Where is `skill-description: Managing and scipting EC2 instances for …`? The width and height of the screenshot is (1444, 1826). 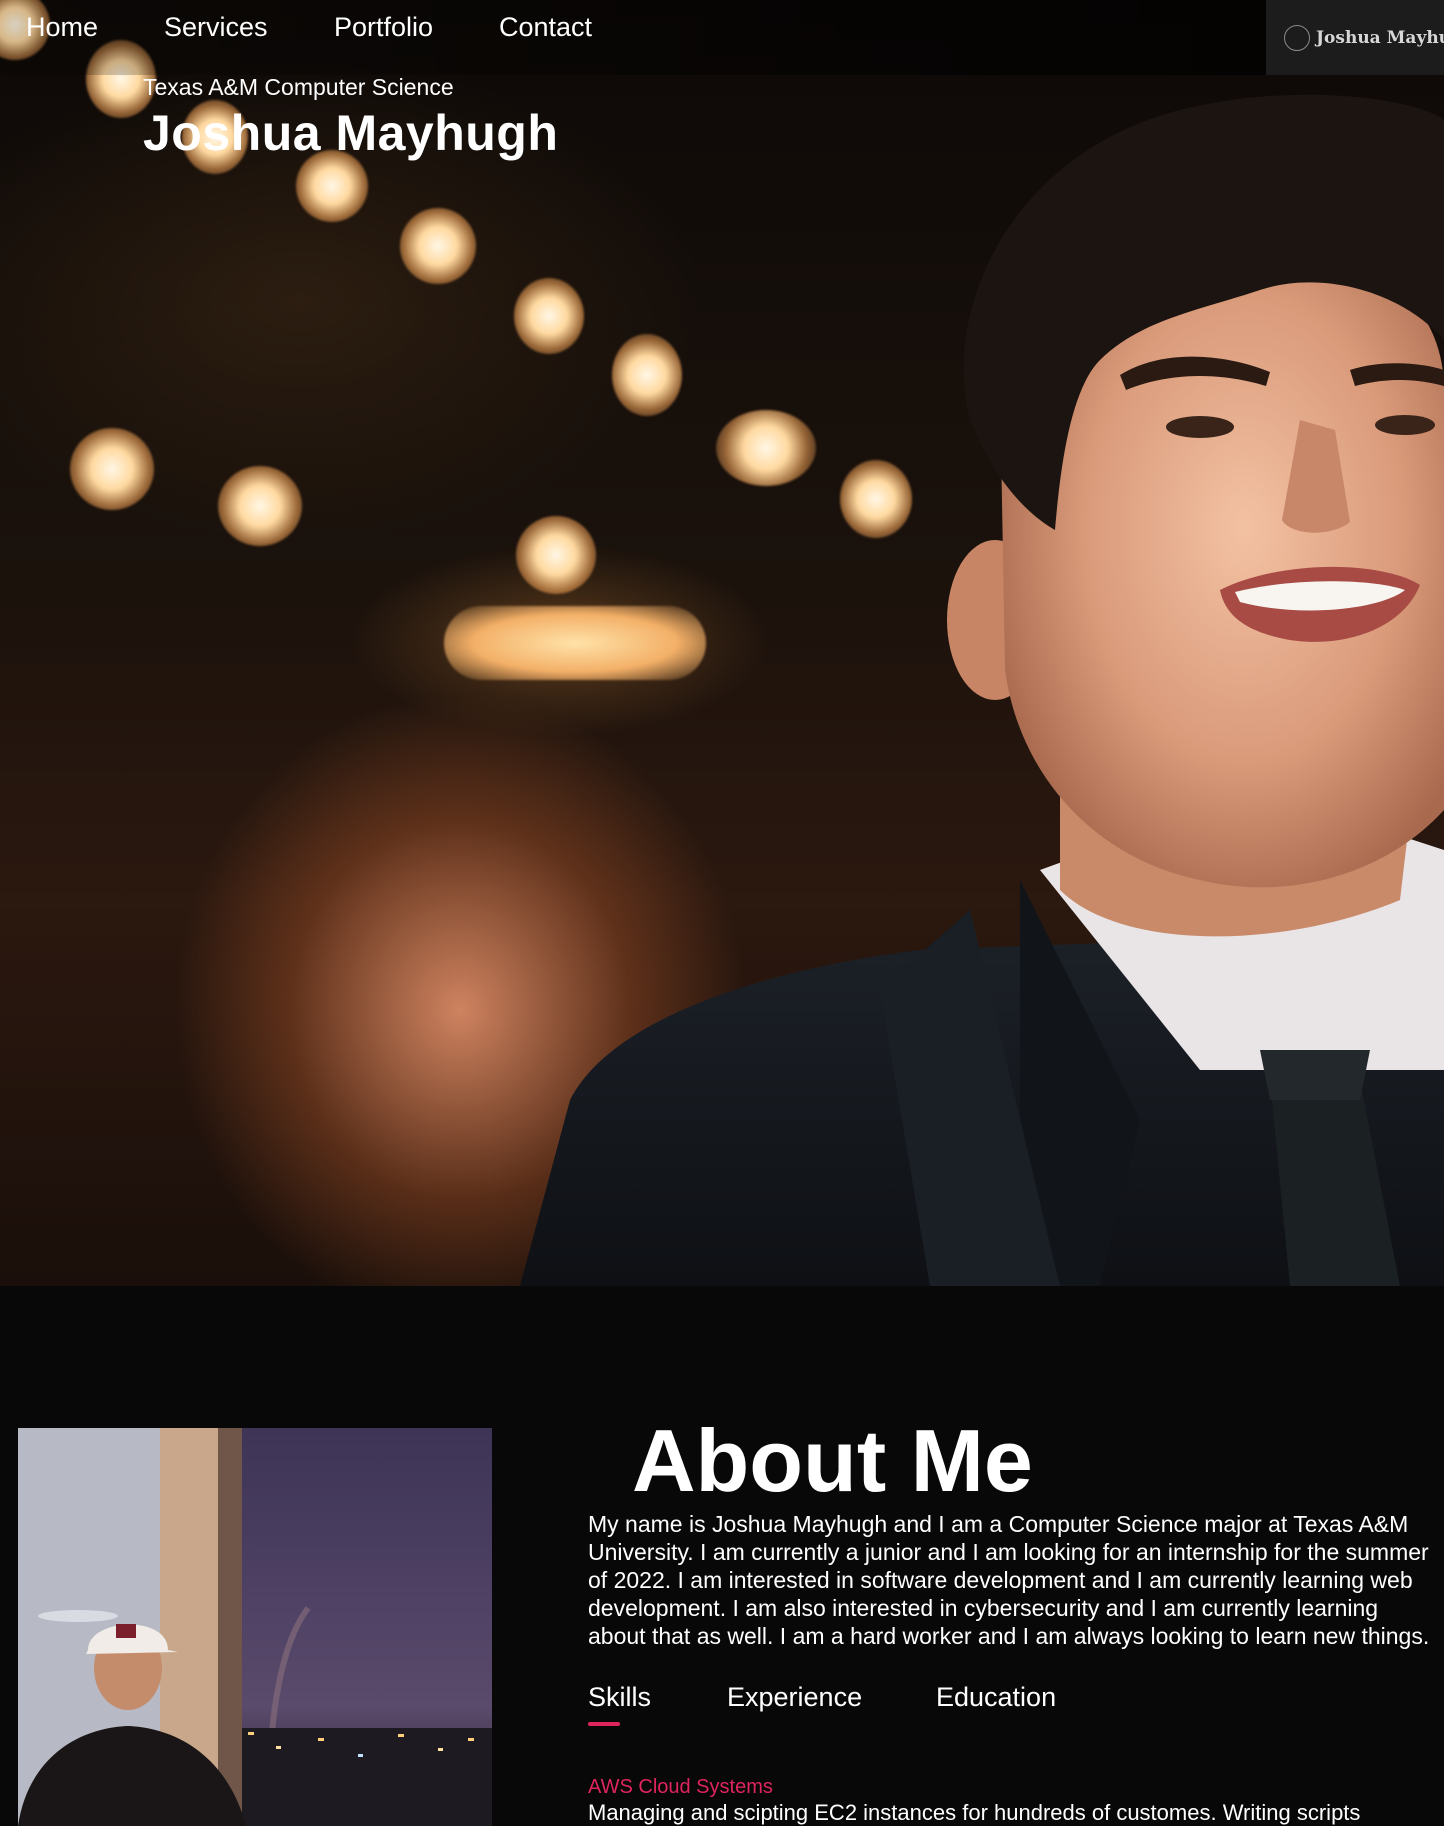
skill-description: Managing and scipting EC2 instances for … is located at coordinates (974, 1812).